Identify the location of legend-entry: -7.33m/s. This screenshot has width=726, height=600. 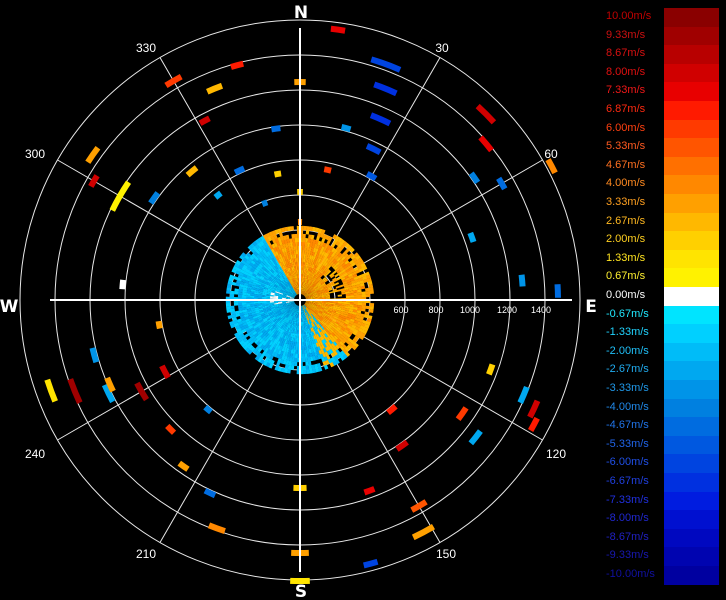
(663, 501).